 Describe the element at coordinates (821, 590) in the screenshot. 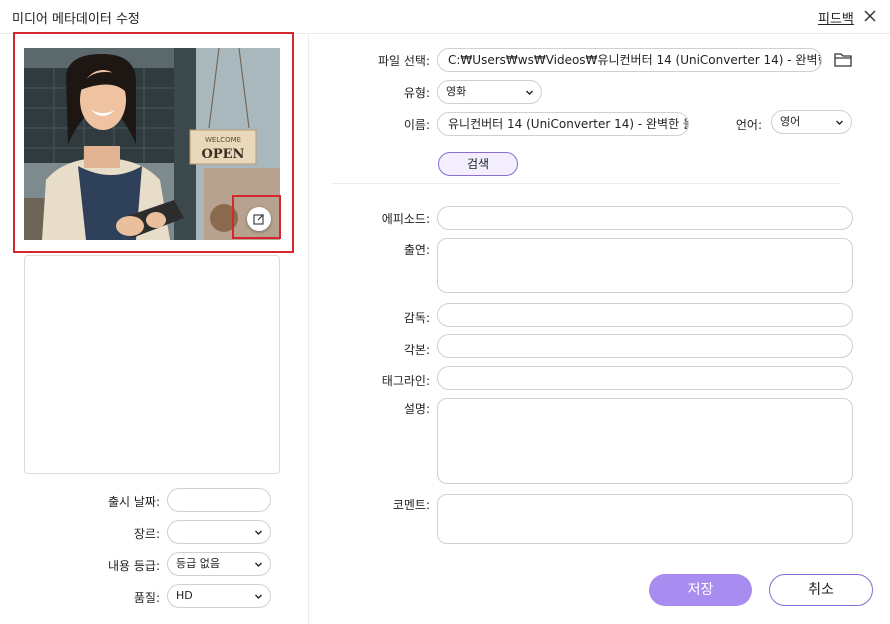

I see `cancel-button: 취소` at that location.